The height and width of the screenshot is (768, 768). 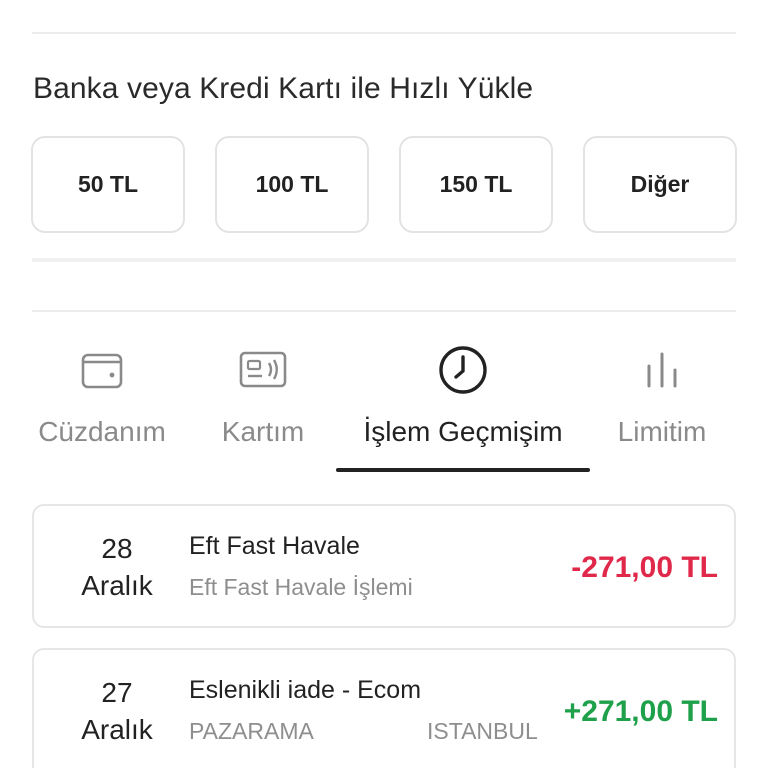 I want to click on contactless-card-icon, so click(x=263, y=370).